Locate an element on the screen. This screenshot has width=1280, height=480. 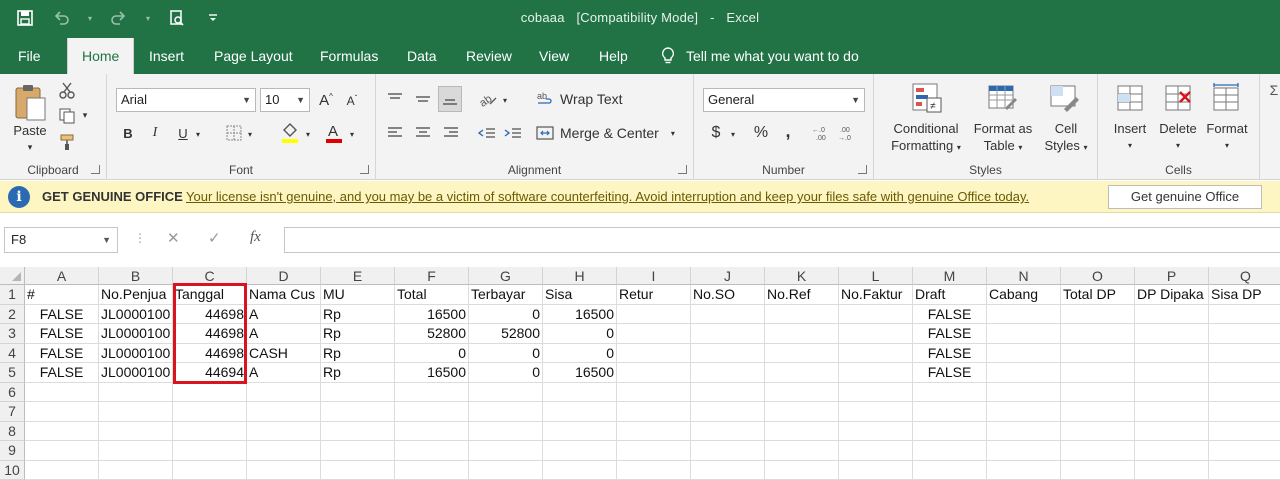
cell-h1: Sisa is located at coordinates (580, 295).